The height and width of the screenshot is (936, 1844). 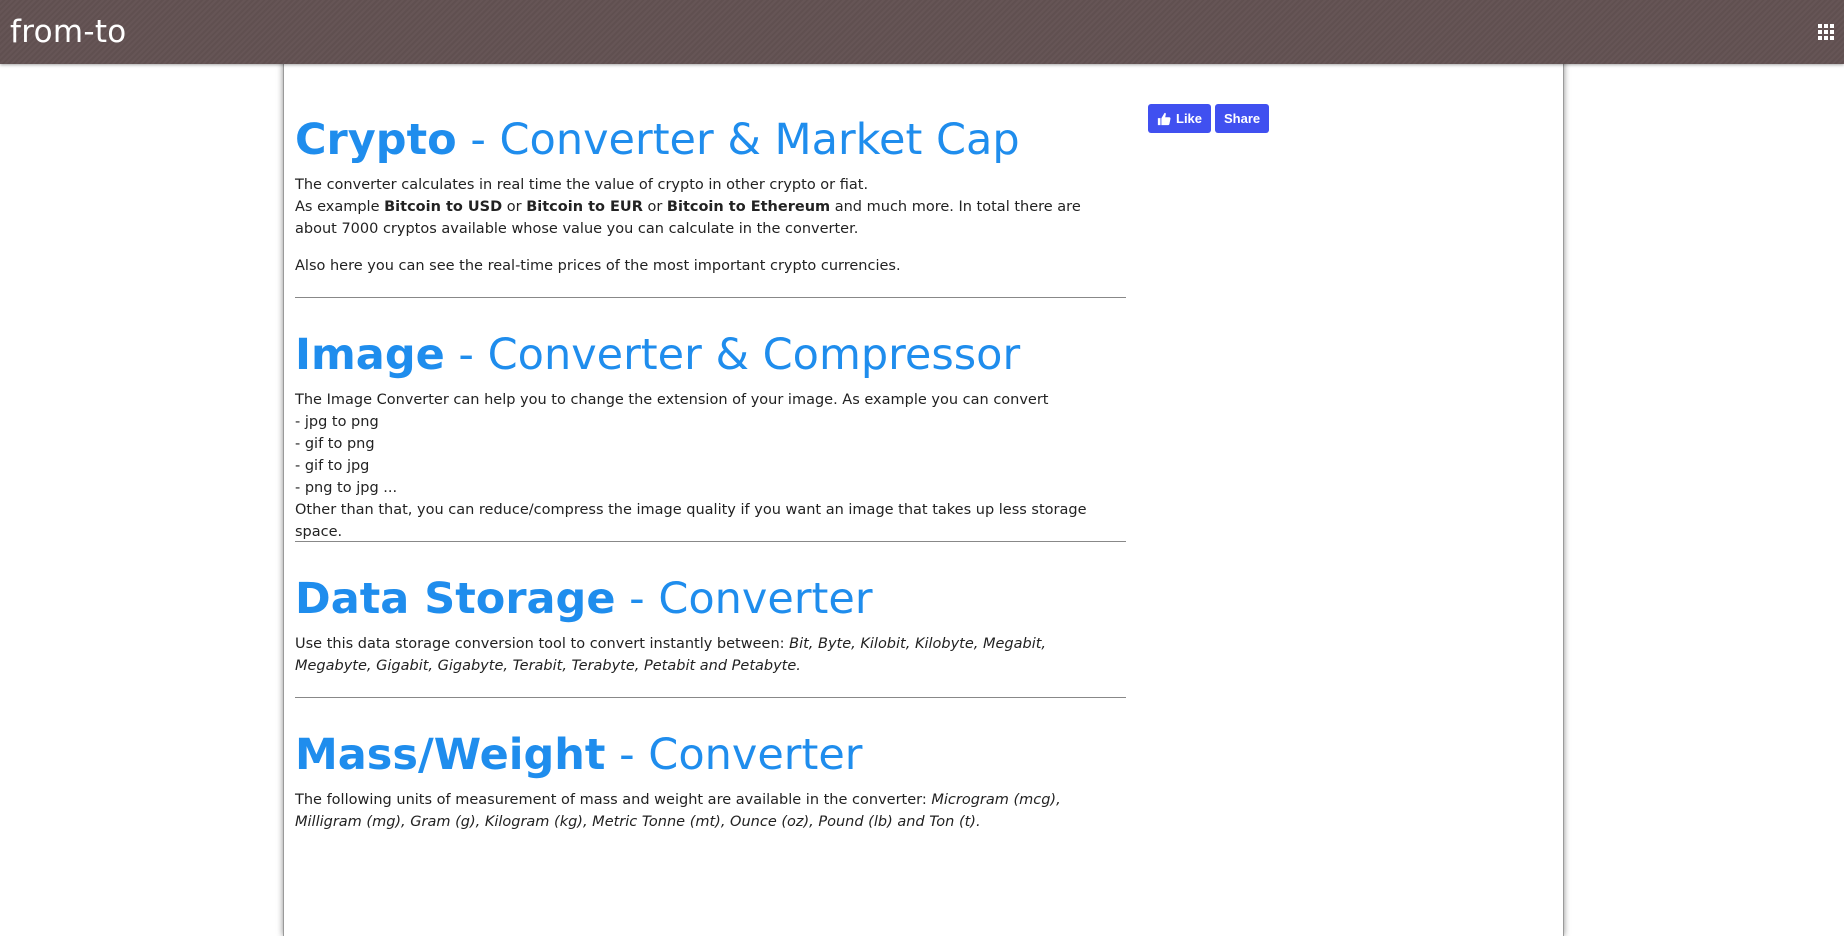 I want to click on title-bold: Data Storage, so click(x=455, y=599).